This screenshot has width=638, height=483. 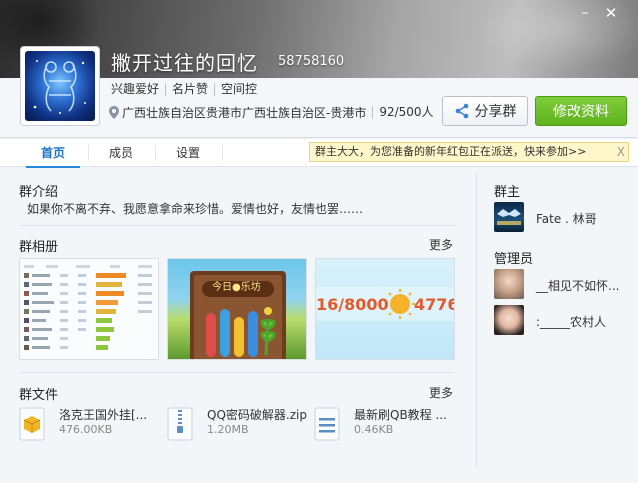 I want to click on admin-title: 管理员, so click(x=514, y=259).